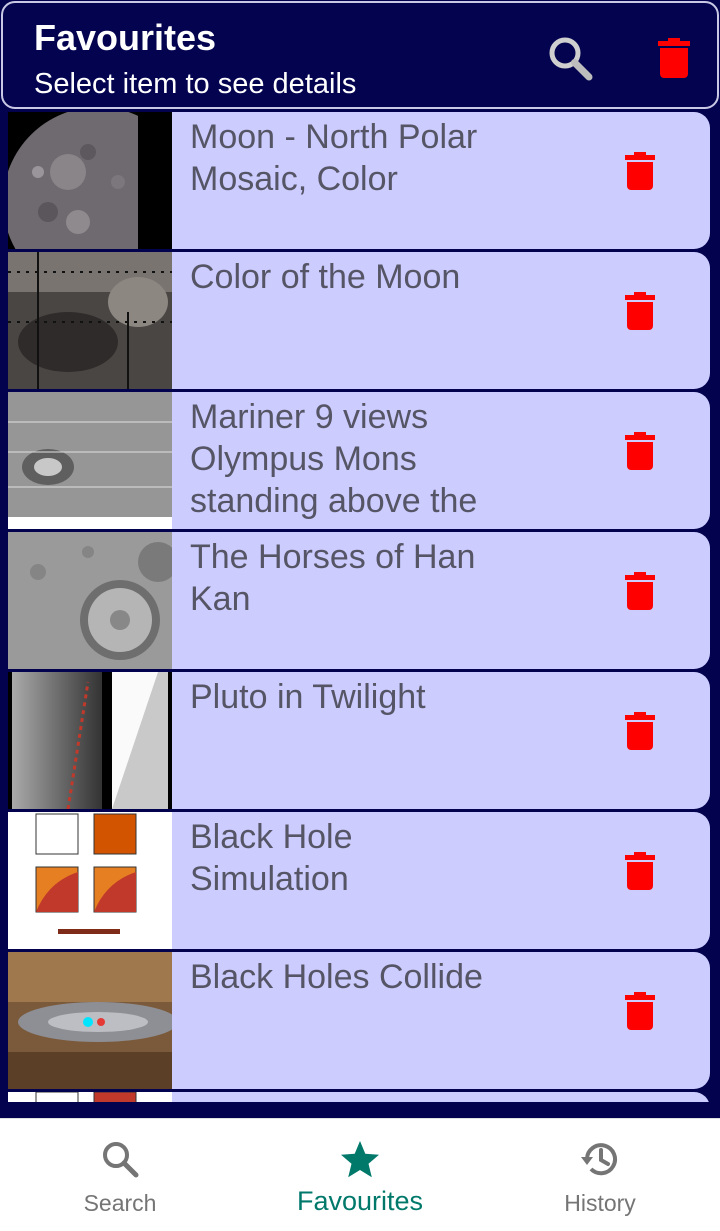  I want to click on favourite-card: Black Holes Collide, so click(441, 1020).